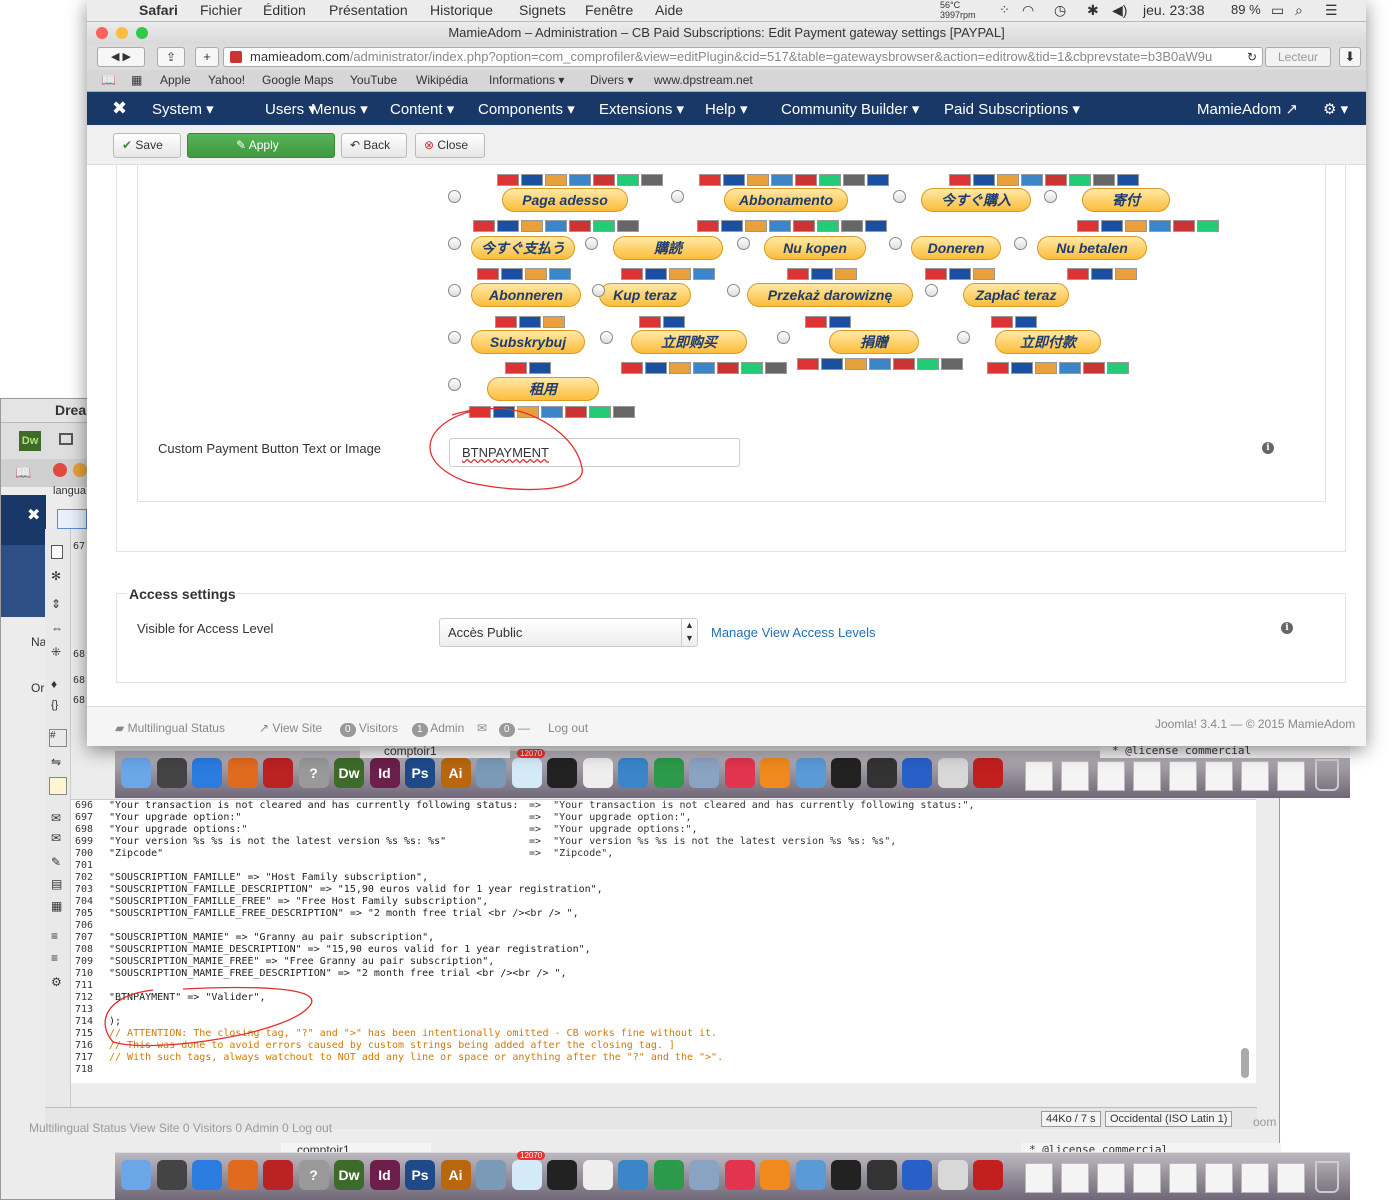  Describe the element at coordinates (568, 728) in the screenshot. I see `logout-link: Log out` at that location.